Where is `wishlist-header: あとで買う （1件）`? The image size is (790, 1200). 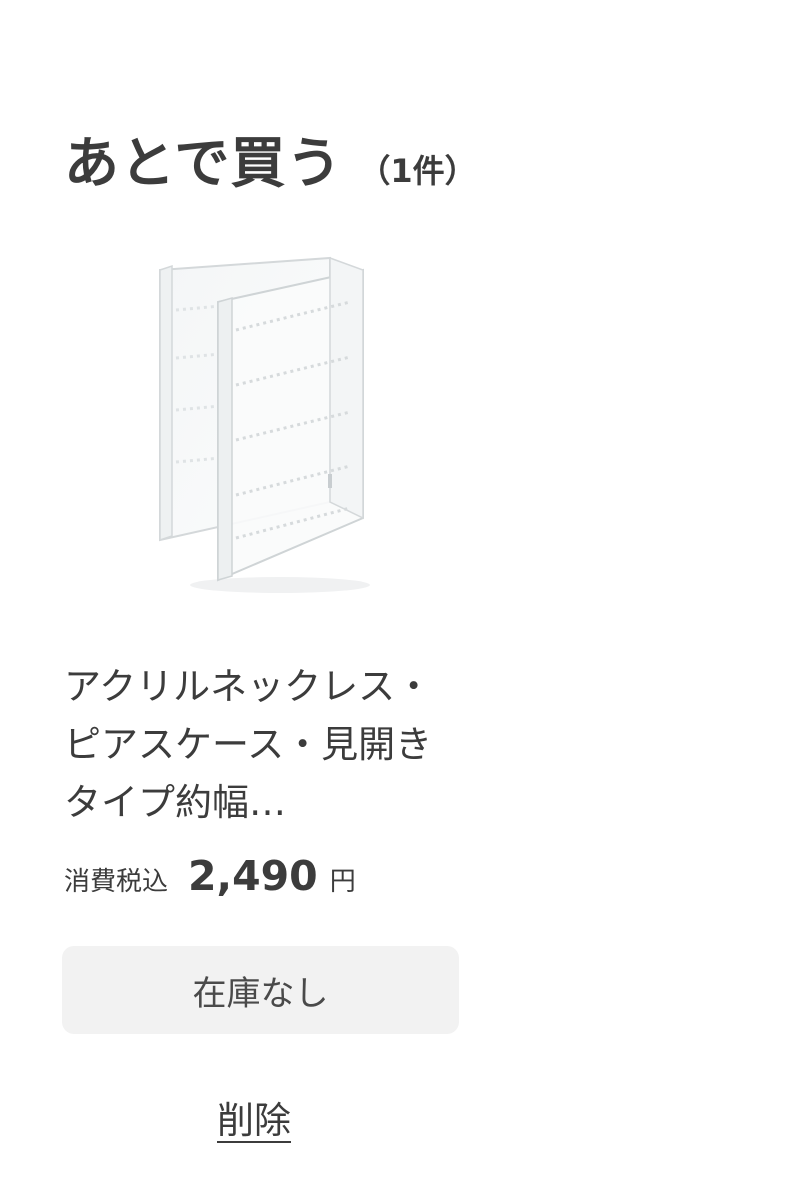
wishlist-header: あとで買う （1件） is located at coordinates (270, 158).